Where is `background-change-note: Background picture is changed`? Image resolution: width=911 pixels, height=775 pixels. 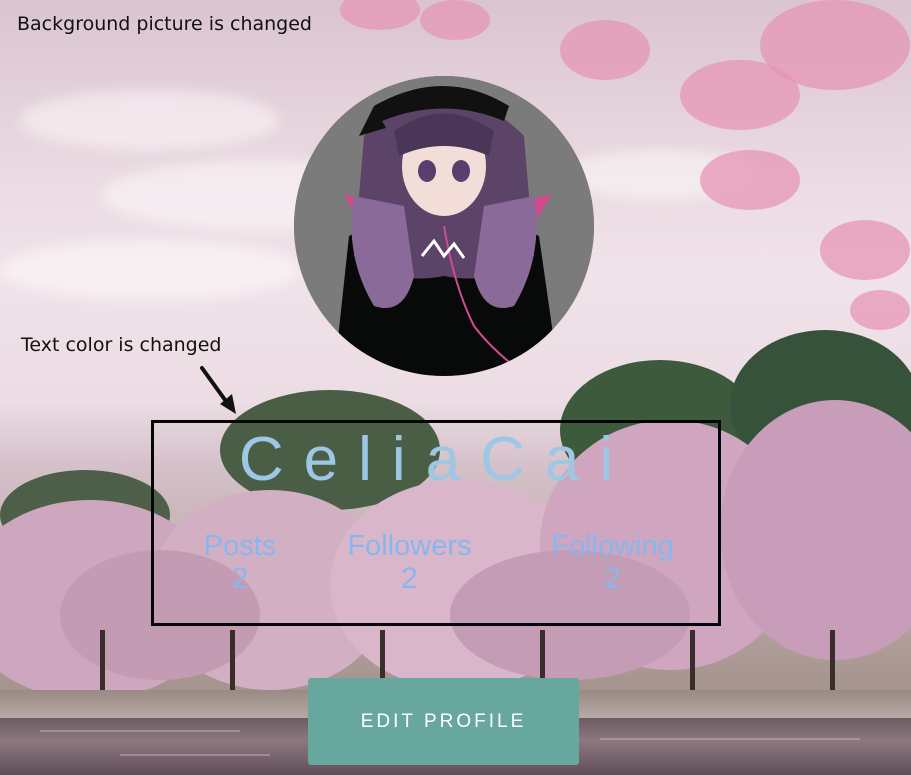 background-change-note: Background picture is changed is located at coordinates (164, 24).